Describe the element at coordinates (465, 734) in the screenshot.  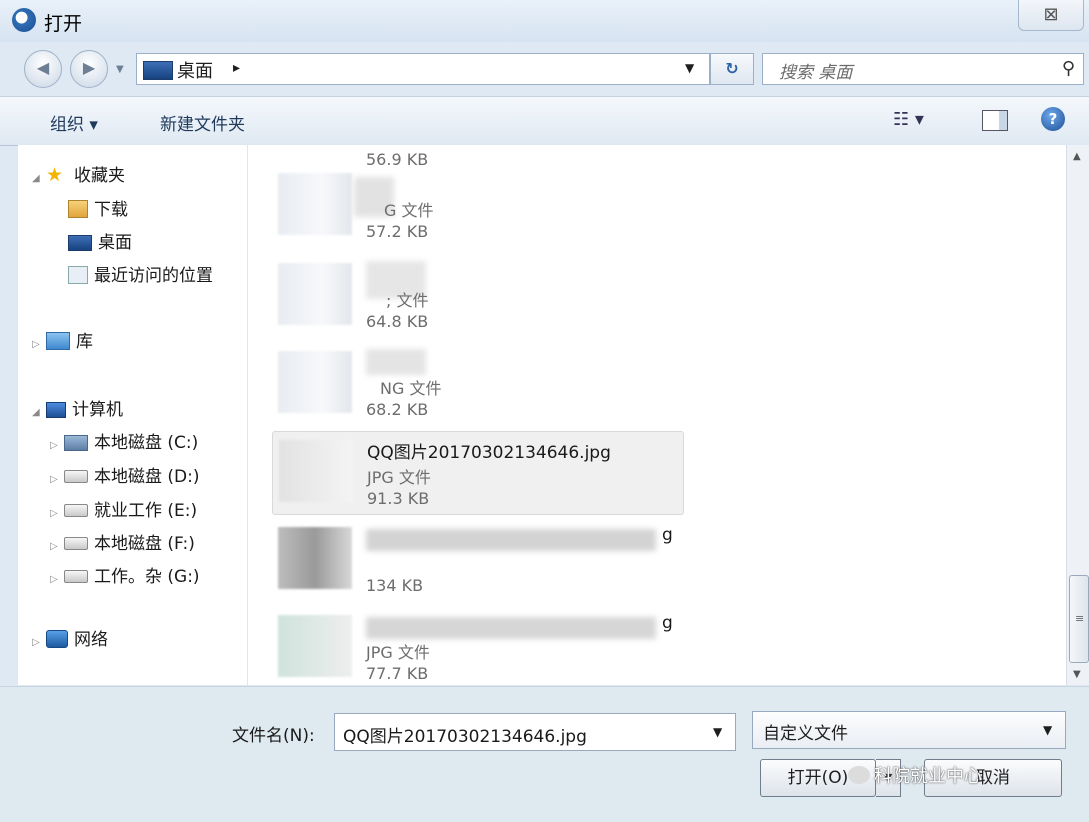
I see `filename-value: QQ图片20170302134646.jpg` at that location.